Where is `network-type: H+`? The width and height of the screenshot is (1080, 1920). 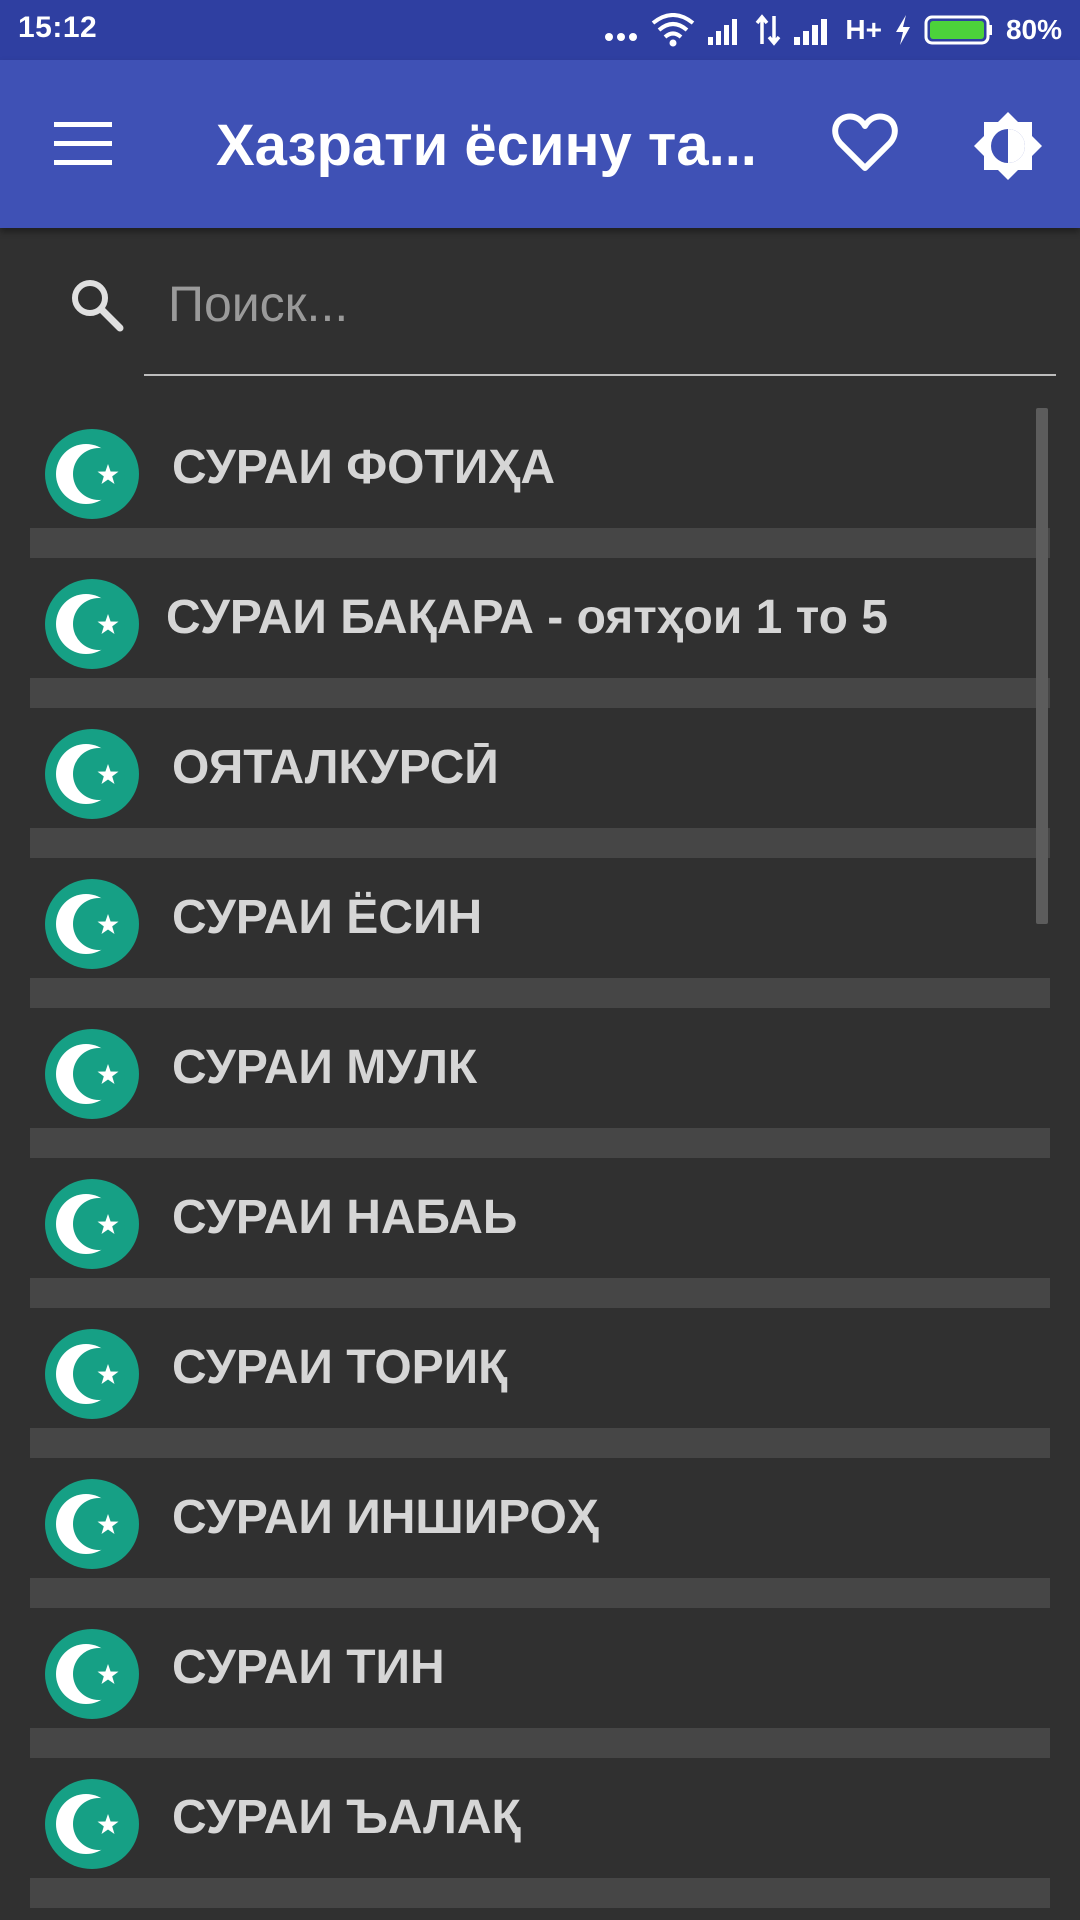
network-type: H+ is located at coordinates (863, 29).